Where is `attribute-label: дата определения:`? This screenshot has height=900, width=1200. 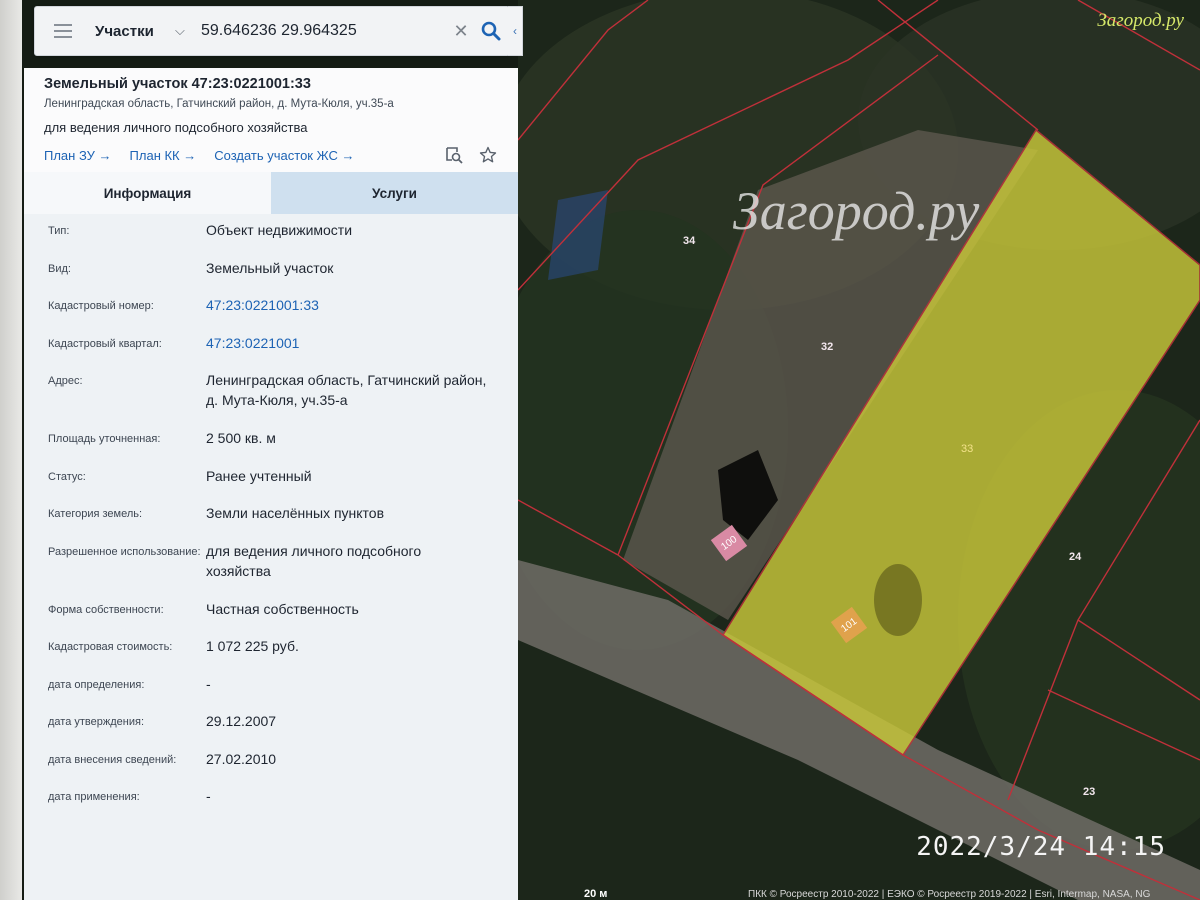 attribute-label: дата определения: is located at coordinates (96, 684).